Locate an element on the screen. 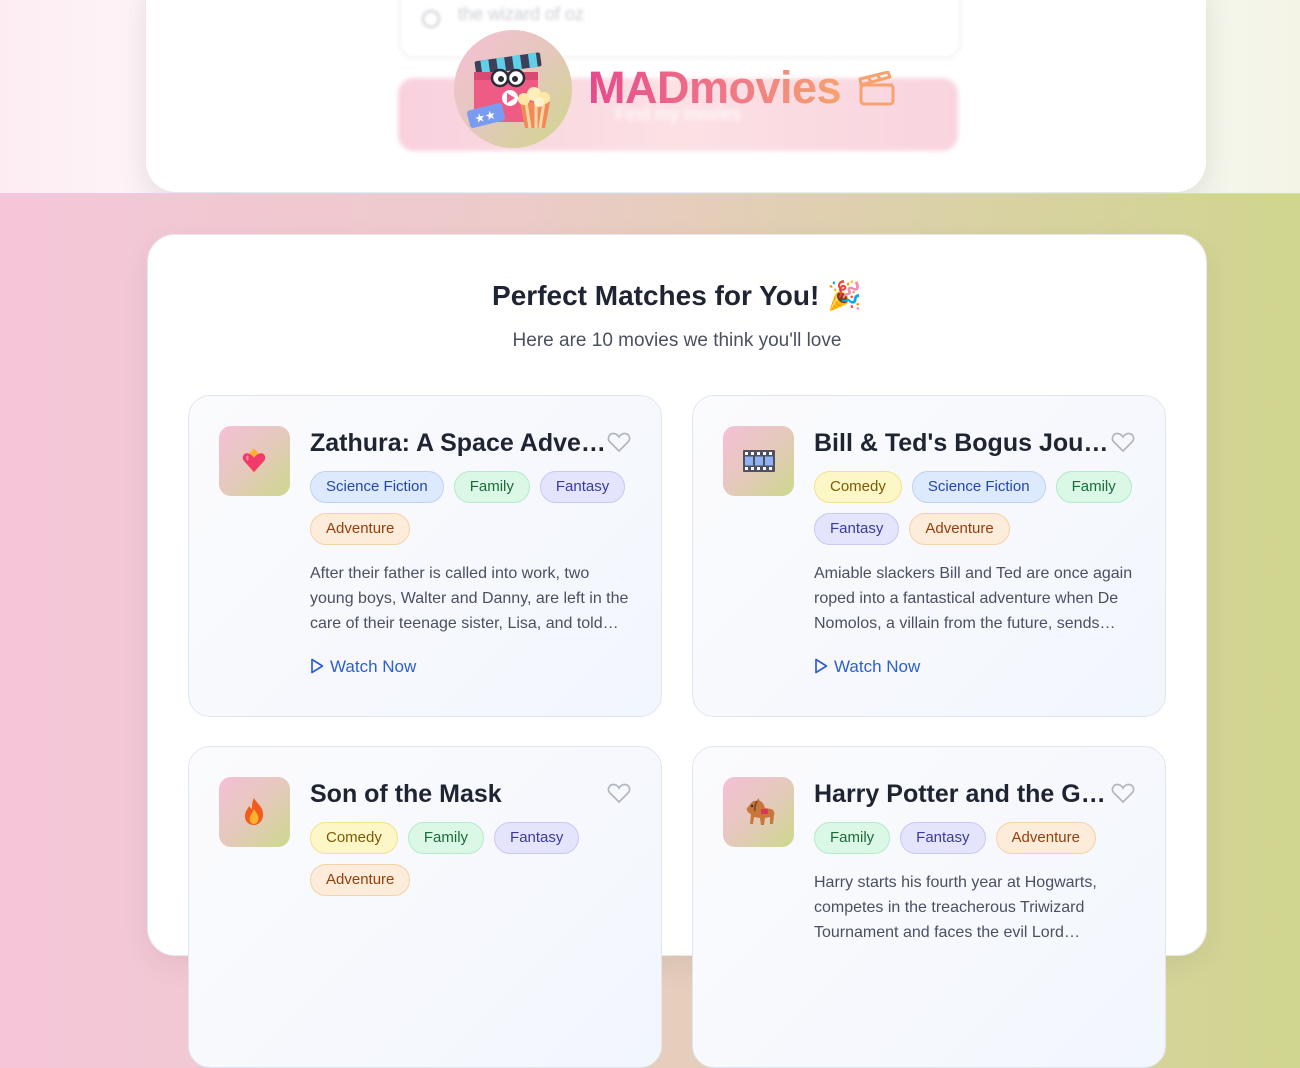 The image size is (1300, 1068). results-subtitle: Here are 10 movies we think you'll love is located at coordinates (677, 340).